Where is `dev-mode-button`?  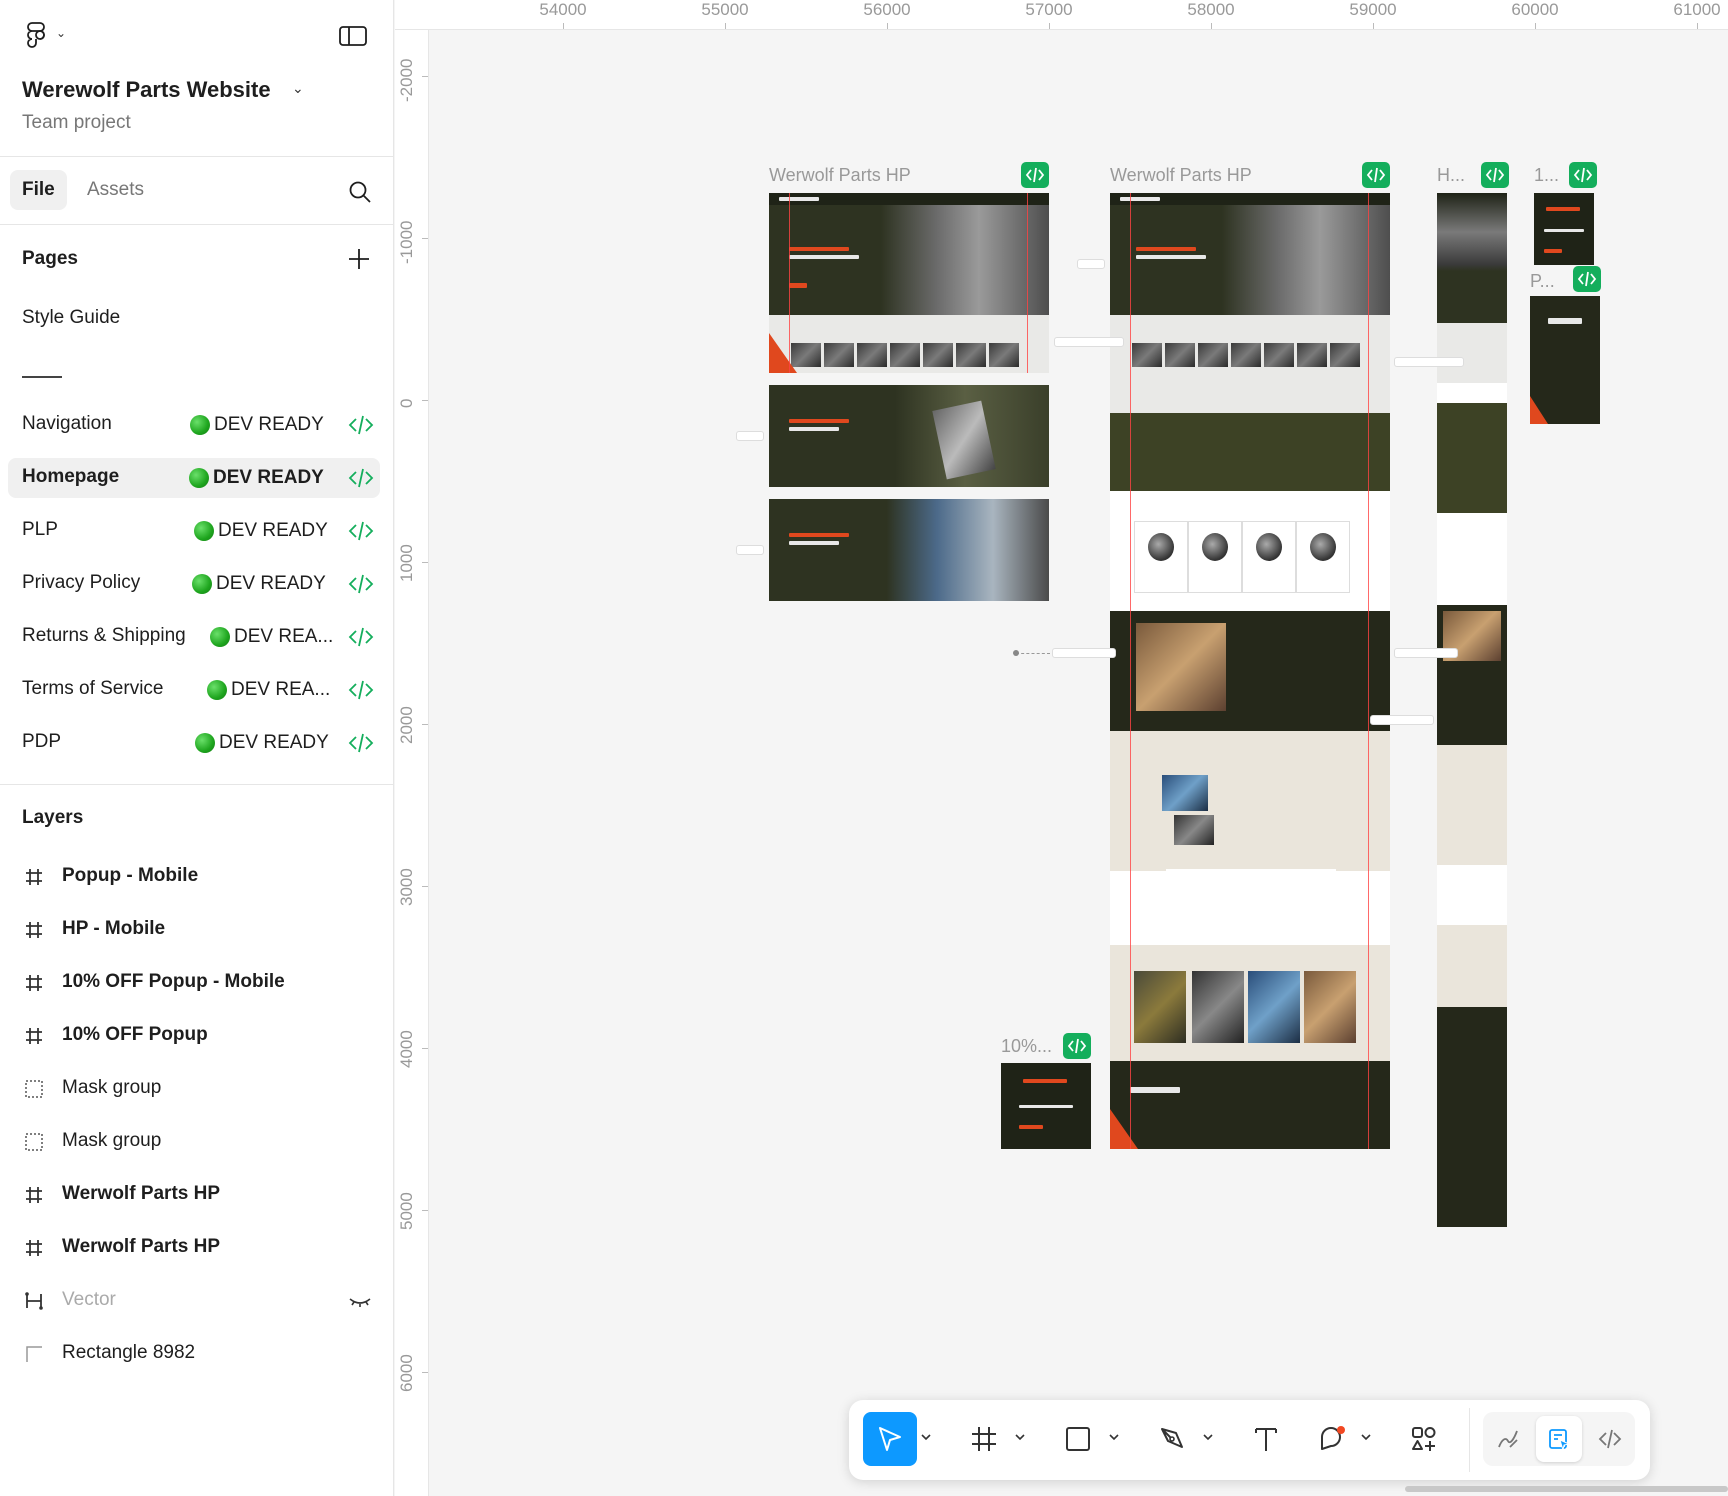 dev-mode-button is located at coordinates (1610, 1439).